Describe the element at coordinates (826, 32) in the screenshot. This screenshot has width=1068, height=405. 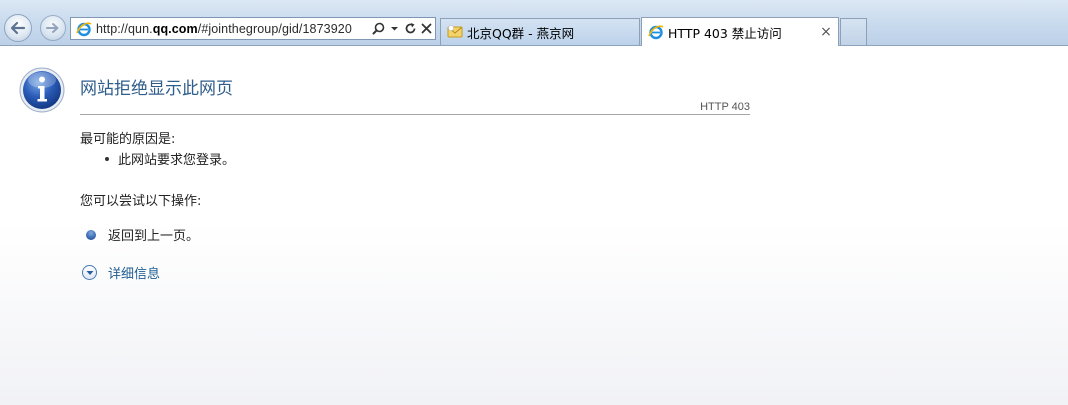
I see `close-tab-icon: ×` at that location.